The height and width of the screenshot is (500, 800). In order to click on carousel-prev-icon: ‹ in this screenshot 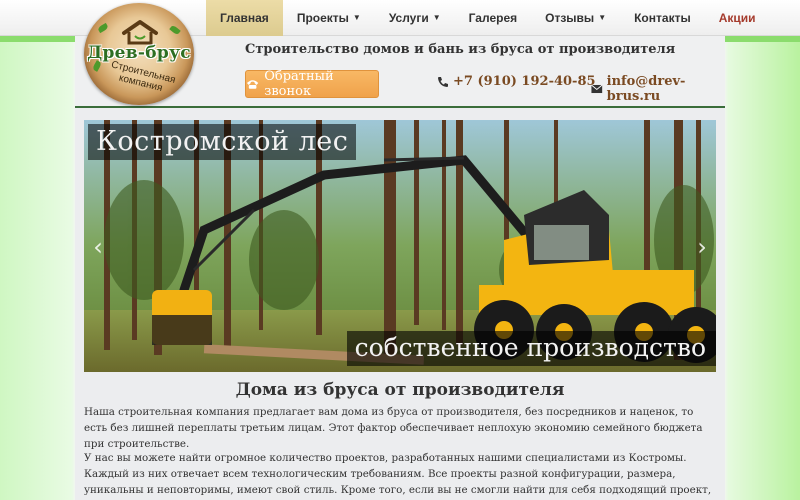, I will do `click(98, 247)`.